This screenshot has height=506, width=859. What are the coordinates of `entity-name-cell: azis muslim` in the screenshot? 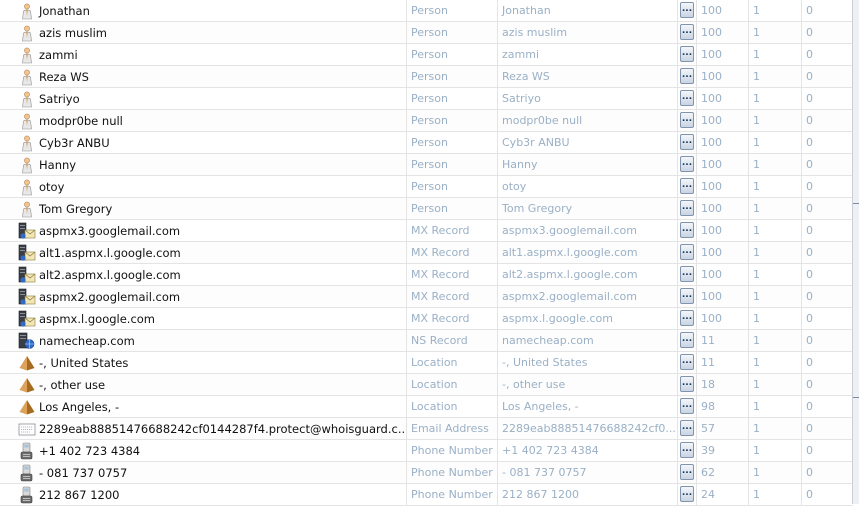 It's located at (203, 32).